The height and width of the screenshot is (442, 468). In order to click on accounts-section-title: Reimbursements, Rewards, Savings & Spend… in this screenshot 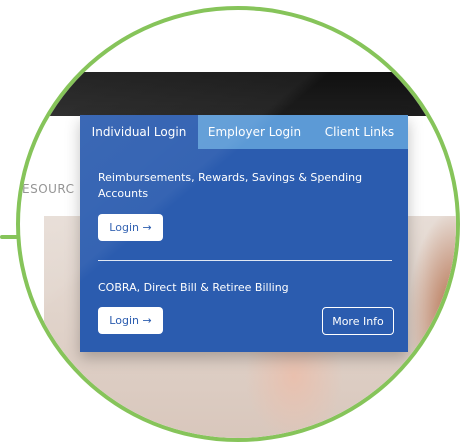, I will do `click(230, 185)`.